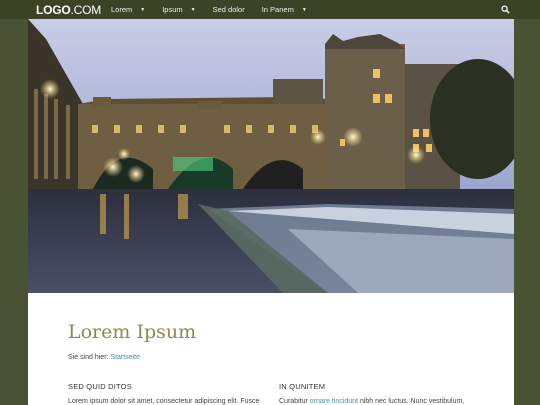 The height and width of the screenshot is (405, 540). Describe the element at coordinates (293, 401) in the screenshot. I see `text-before-link: Curabitur` at that location.